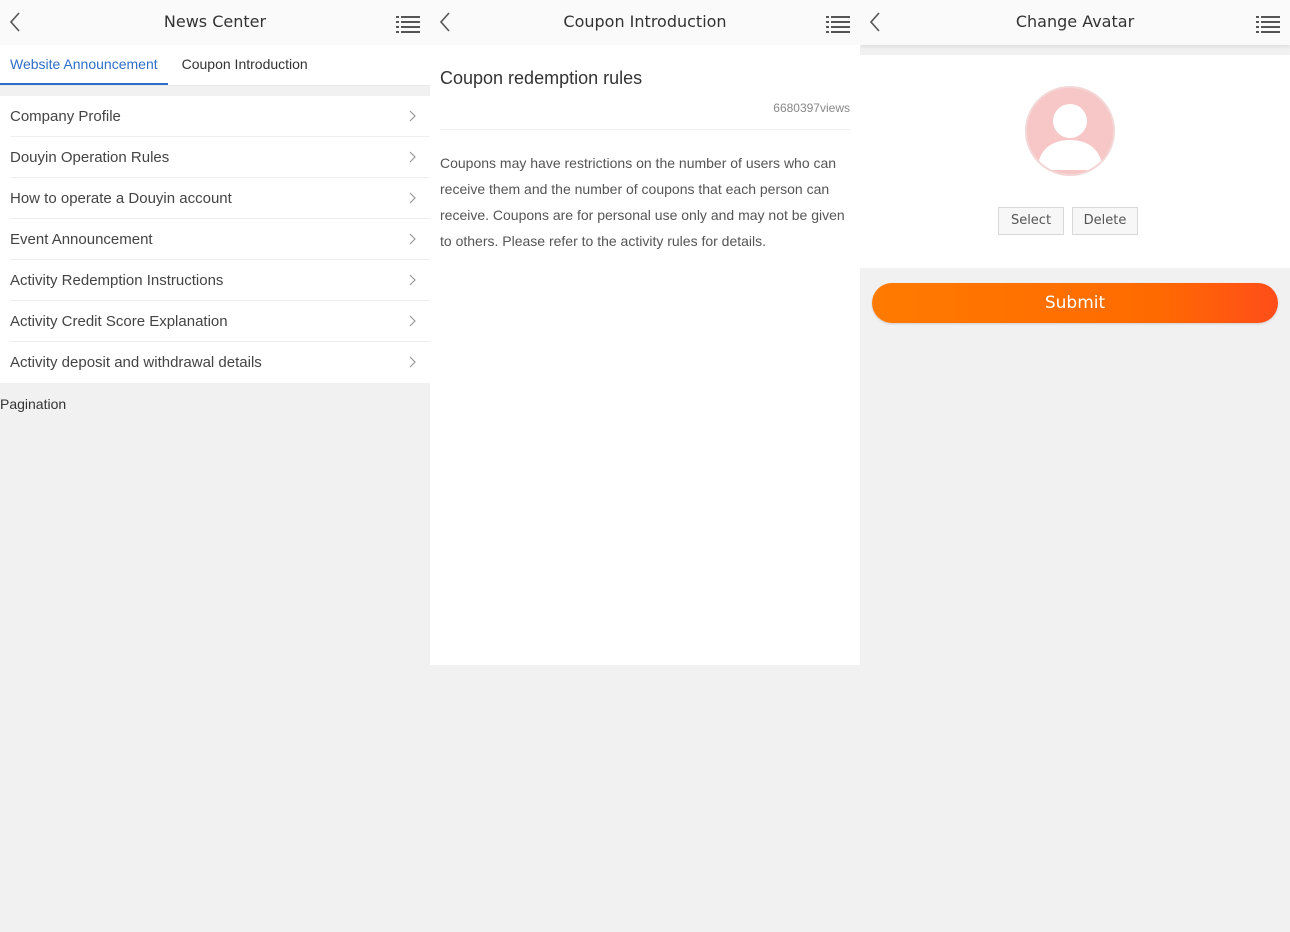 Image resolution: width=1290 pixels, height=932 pixels. I want to click on list-item-how-to-operate: How to operate a Douyin account, so click(215, 198).